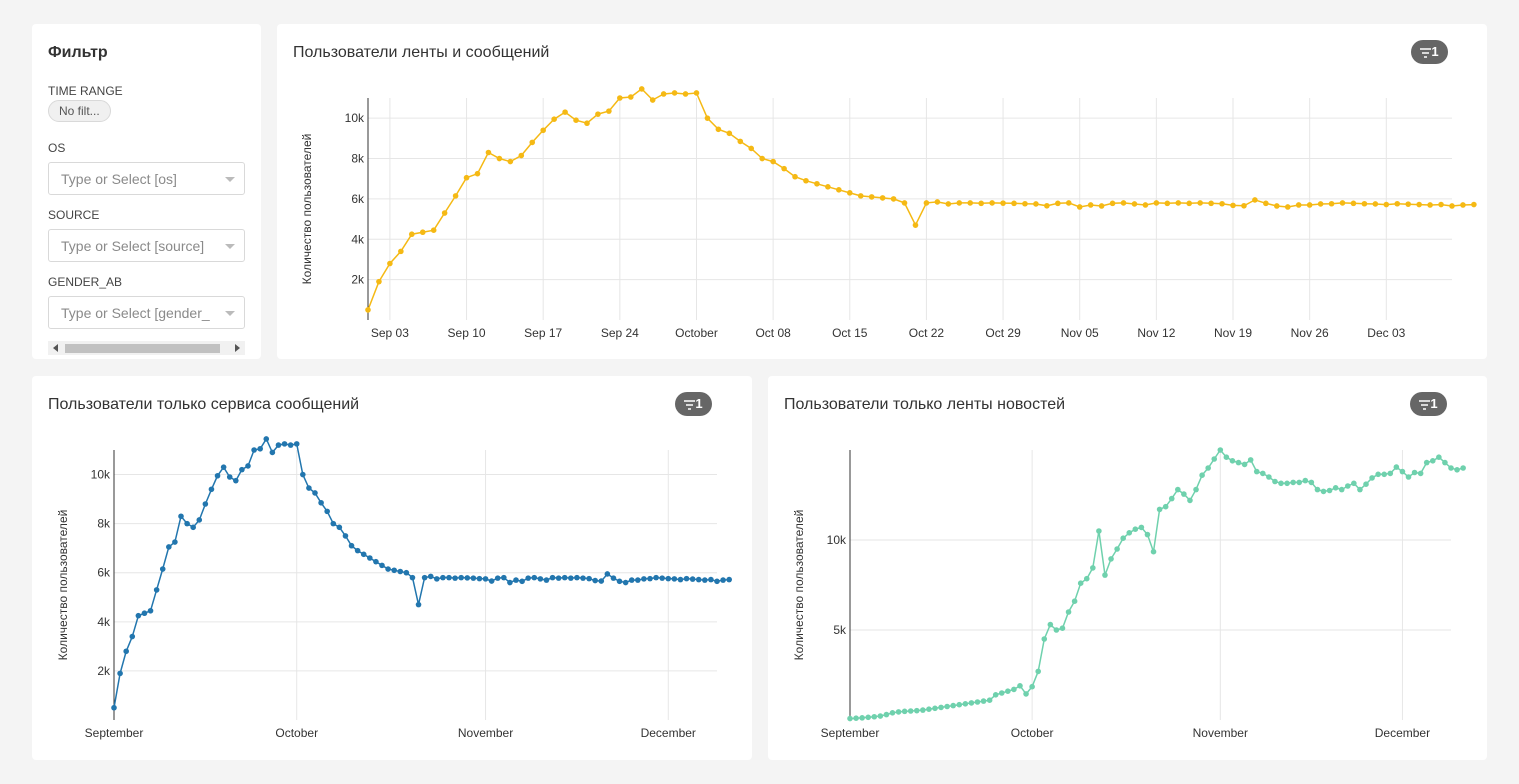 The image size is (1519, 784). I want to click on scroll-right-icon, so click(237, 348).